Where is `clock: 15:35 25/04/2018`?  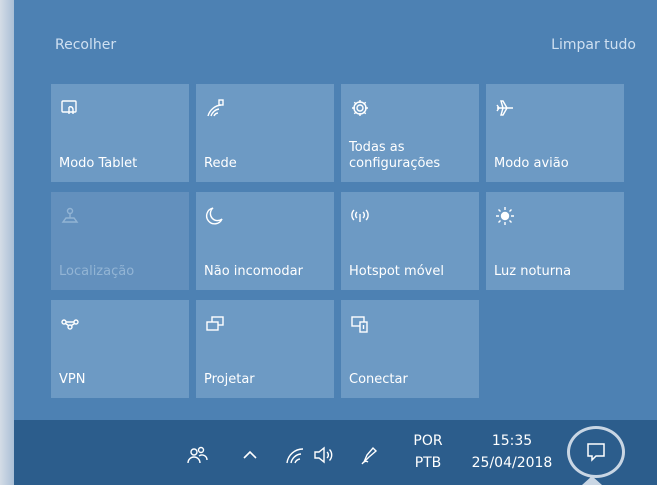 clock: 15:35 25/04/2018 is located at coordinates (512, 452).